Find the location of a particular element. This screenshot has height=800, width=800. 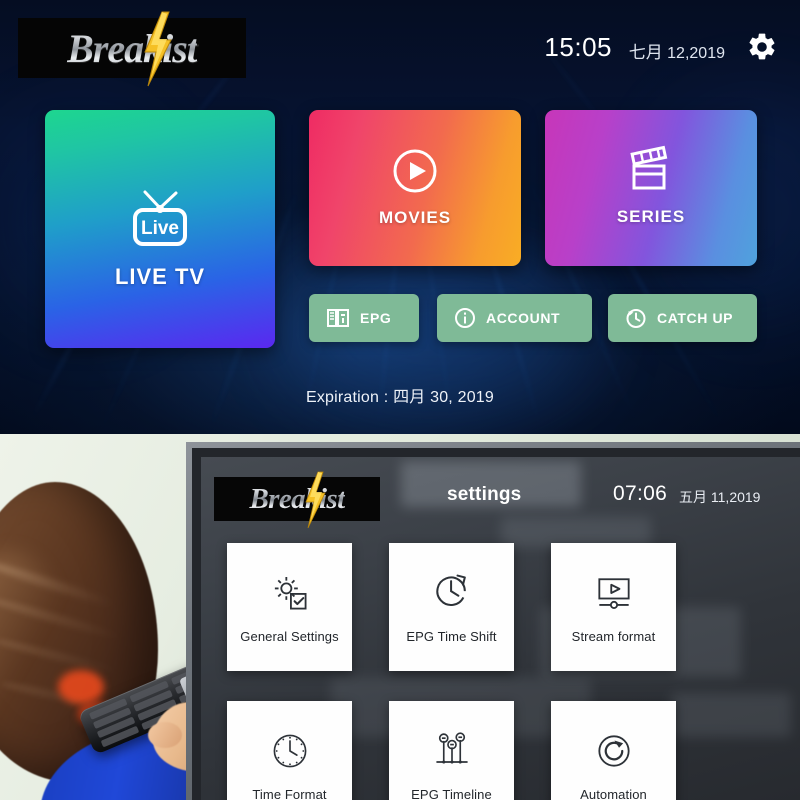

play-circle-icon is located at coordinates (415, 171).